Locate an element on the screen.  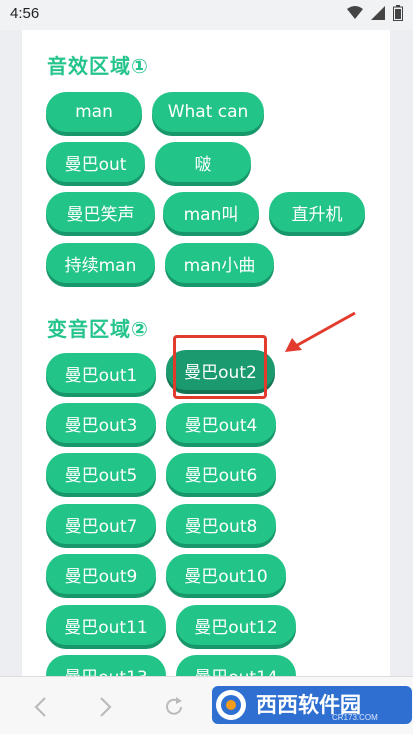
status-icons is located at coordinates (375, 13).